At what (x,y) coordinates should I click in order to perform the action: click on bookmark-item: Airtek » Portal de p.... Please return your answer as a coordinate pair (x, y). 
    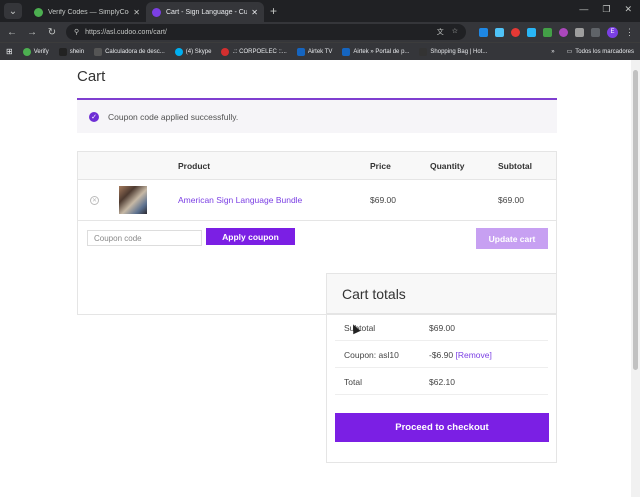
    Looking at the image, I should click on (376, 51).